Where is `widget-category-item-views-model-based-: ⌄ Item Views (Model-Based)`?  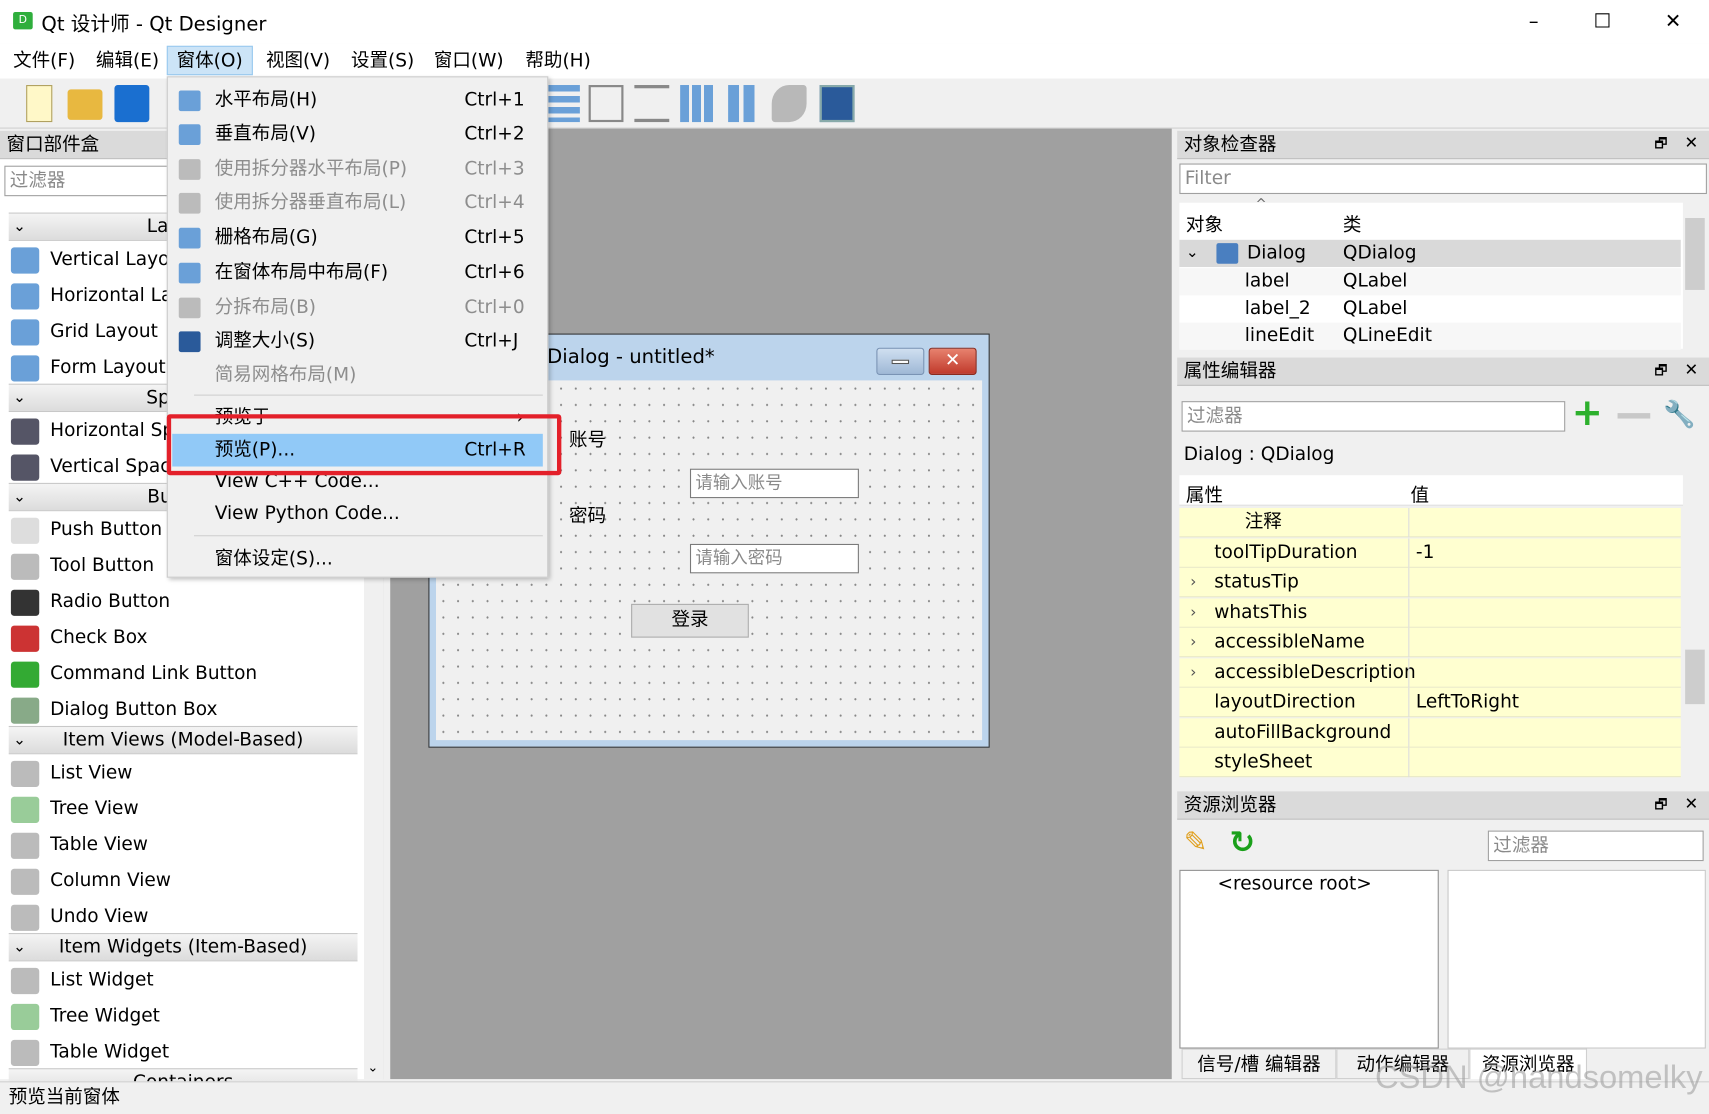
widget-category-item-views-model-based-: ⌄ Item Views (Model-Based) is located at coordinates (183, 740).